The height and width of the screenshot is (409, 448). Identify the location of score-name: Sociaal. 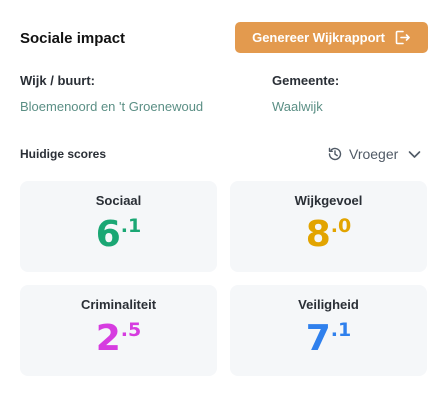
(118, 200).